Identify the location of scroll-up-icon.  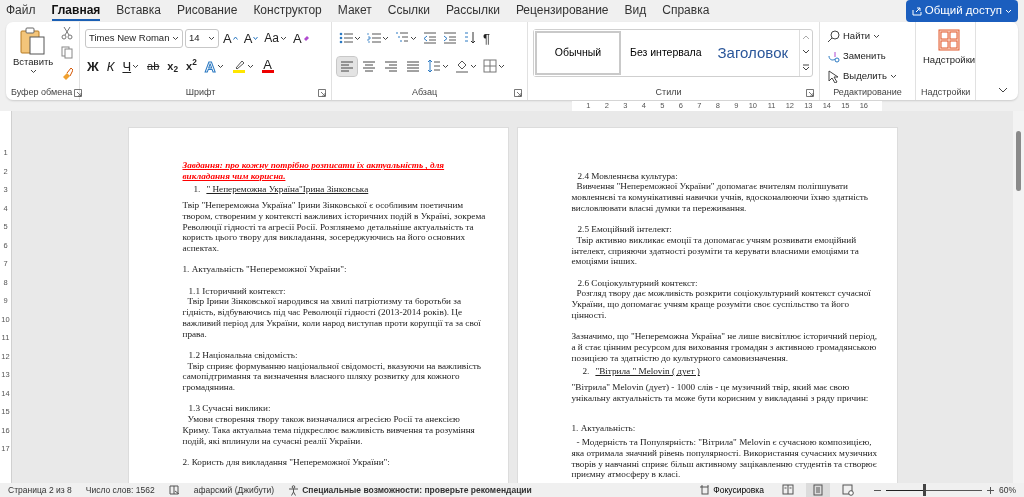
(806, 37).